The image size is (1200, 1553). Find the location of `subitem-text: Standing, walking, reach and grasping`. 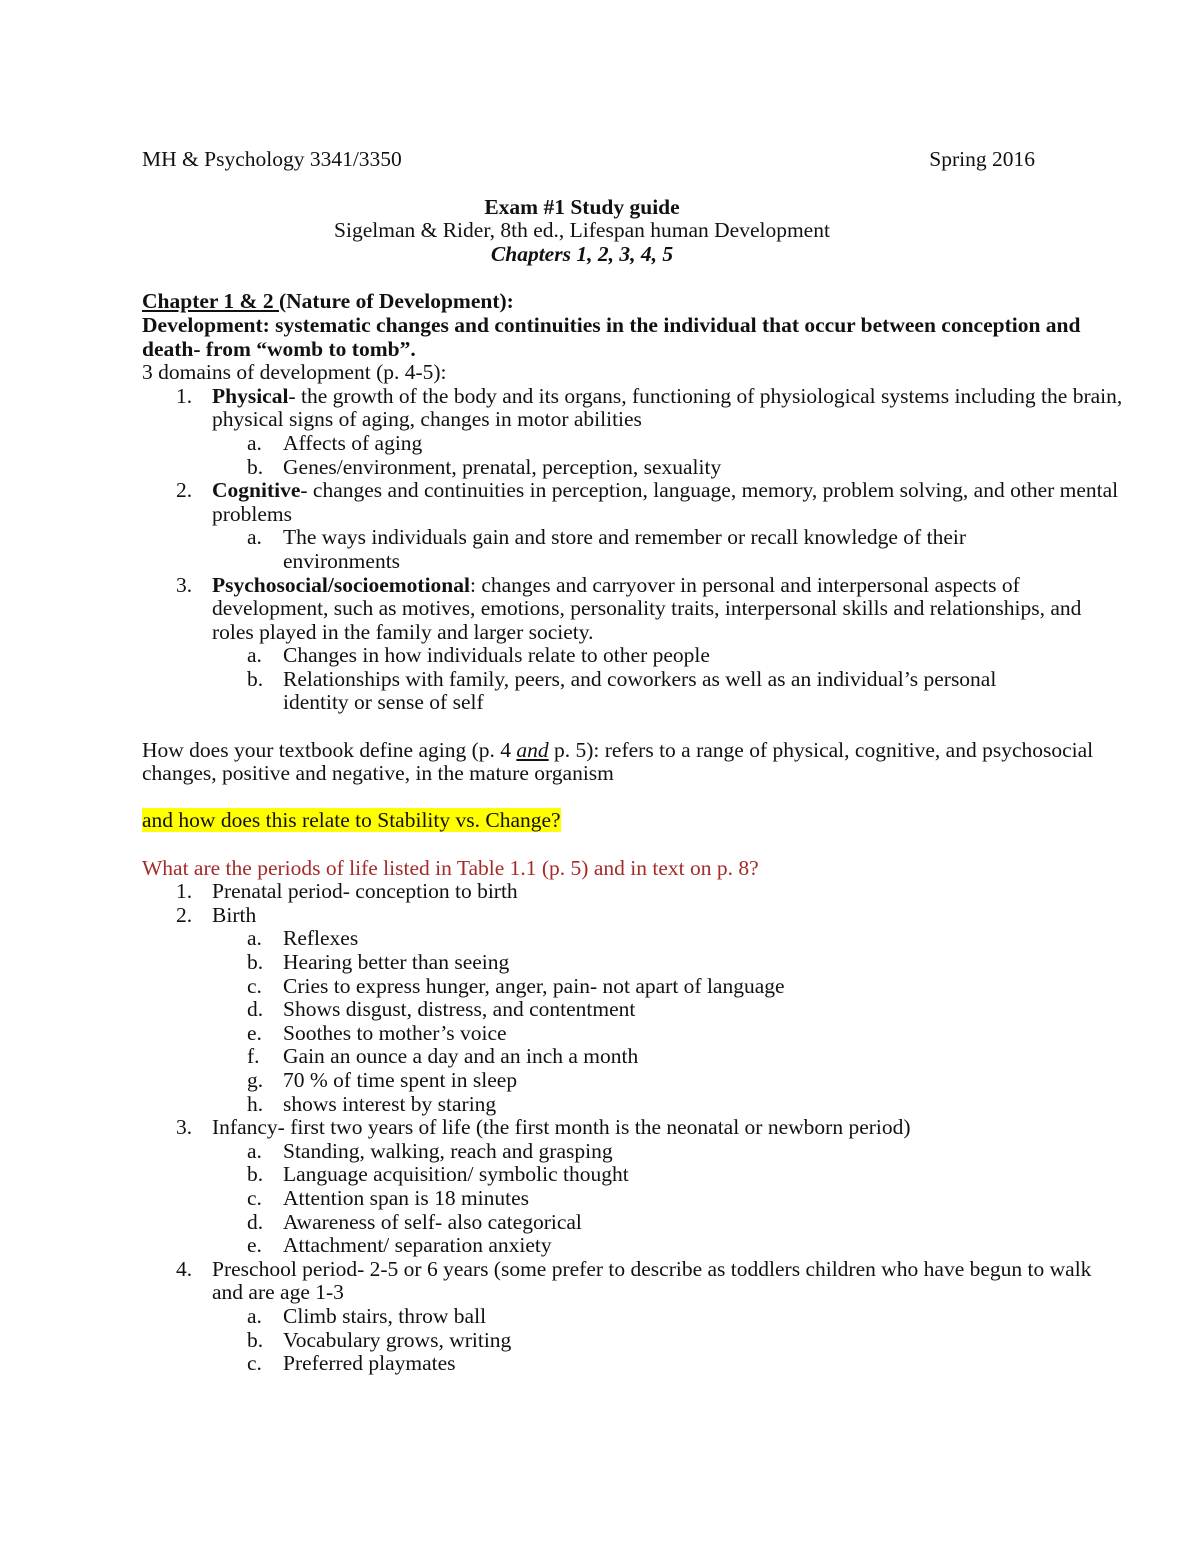

subitem-text: Standing, walking, reach and grasping is located at coordinates (448, 1150).